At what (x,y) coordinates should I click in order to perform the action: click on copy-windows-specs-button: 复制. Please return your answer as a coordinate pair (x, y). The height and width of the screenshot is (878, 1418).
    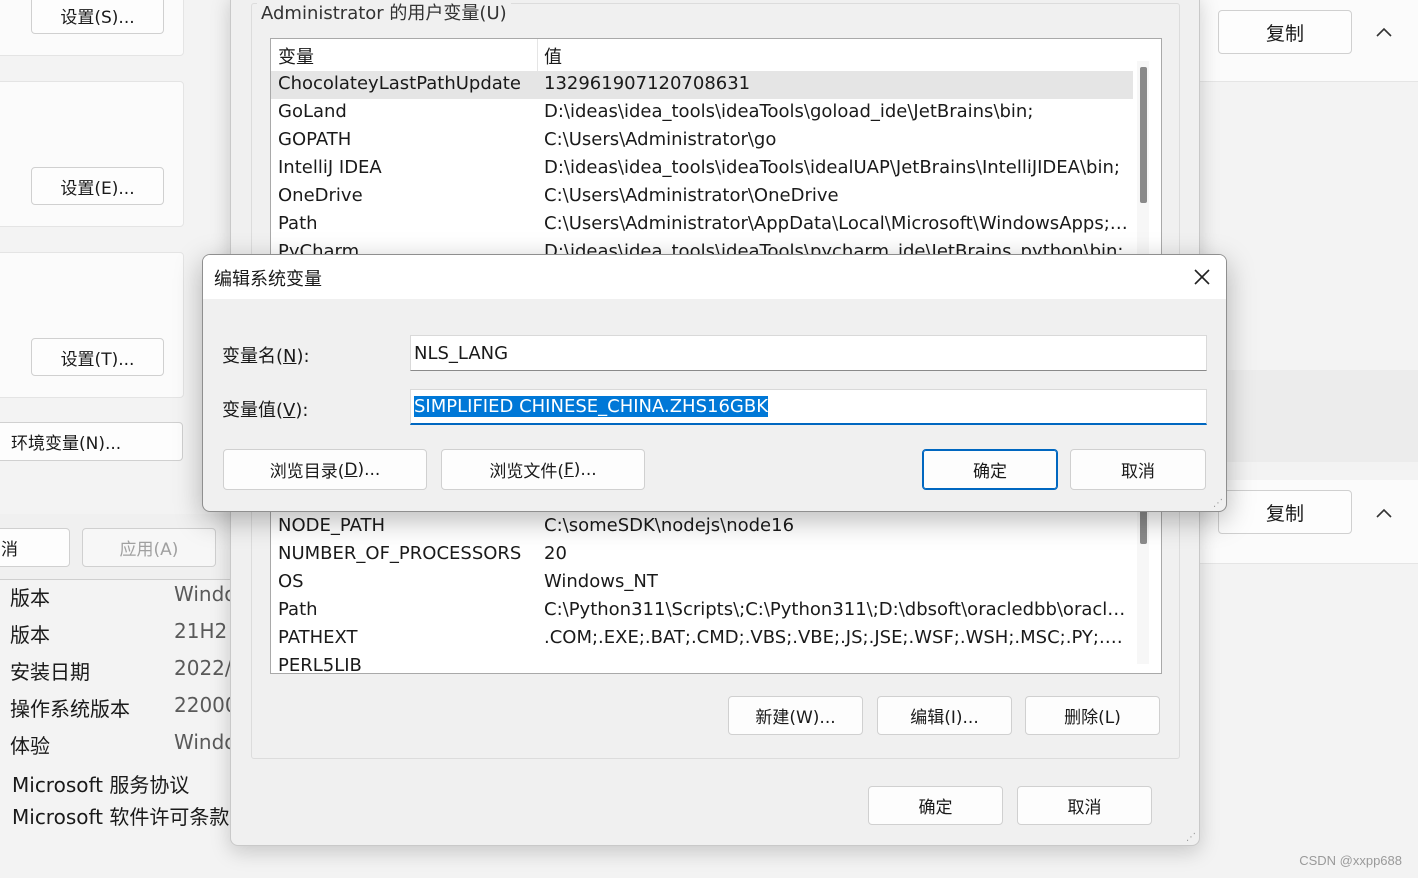
    Looking at the image, I should click on (1285, 512).